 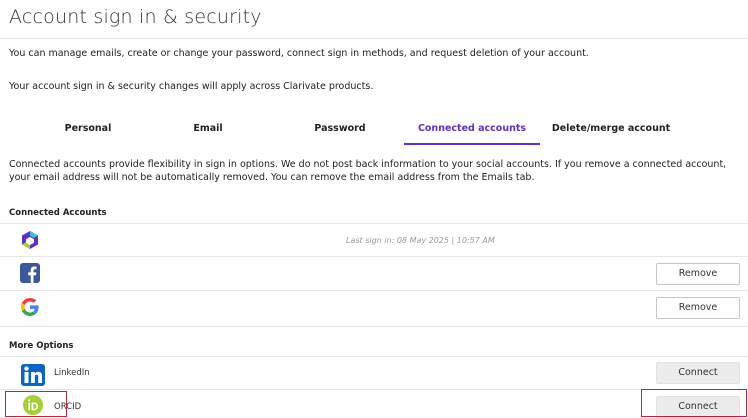 I want to click on linkedin-connect-button: Connect, so click(x=698, y=373).